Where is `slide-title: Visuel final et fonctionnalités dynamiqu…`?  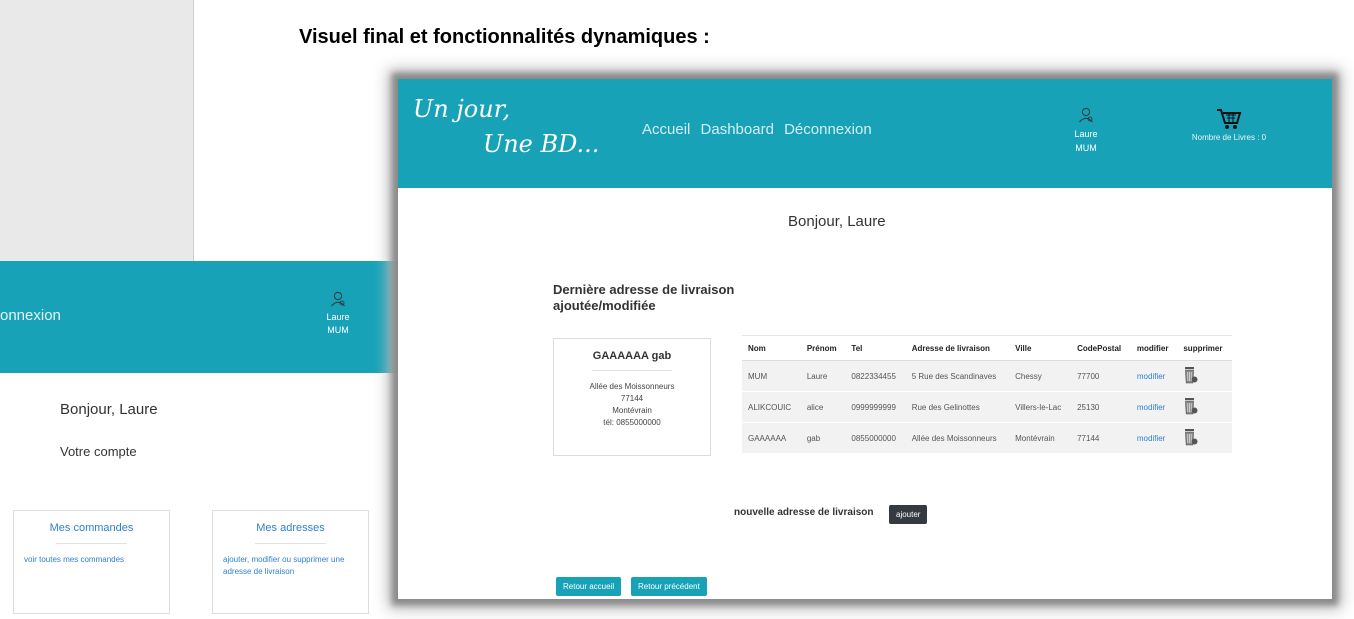 slide-title: Visuel final et fonctionnalités dynamiqu… is located at coordinates (504, 37).